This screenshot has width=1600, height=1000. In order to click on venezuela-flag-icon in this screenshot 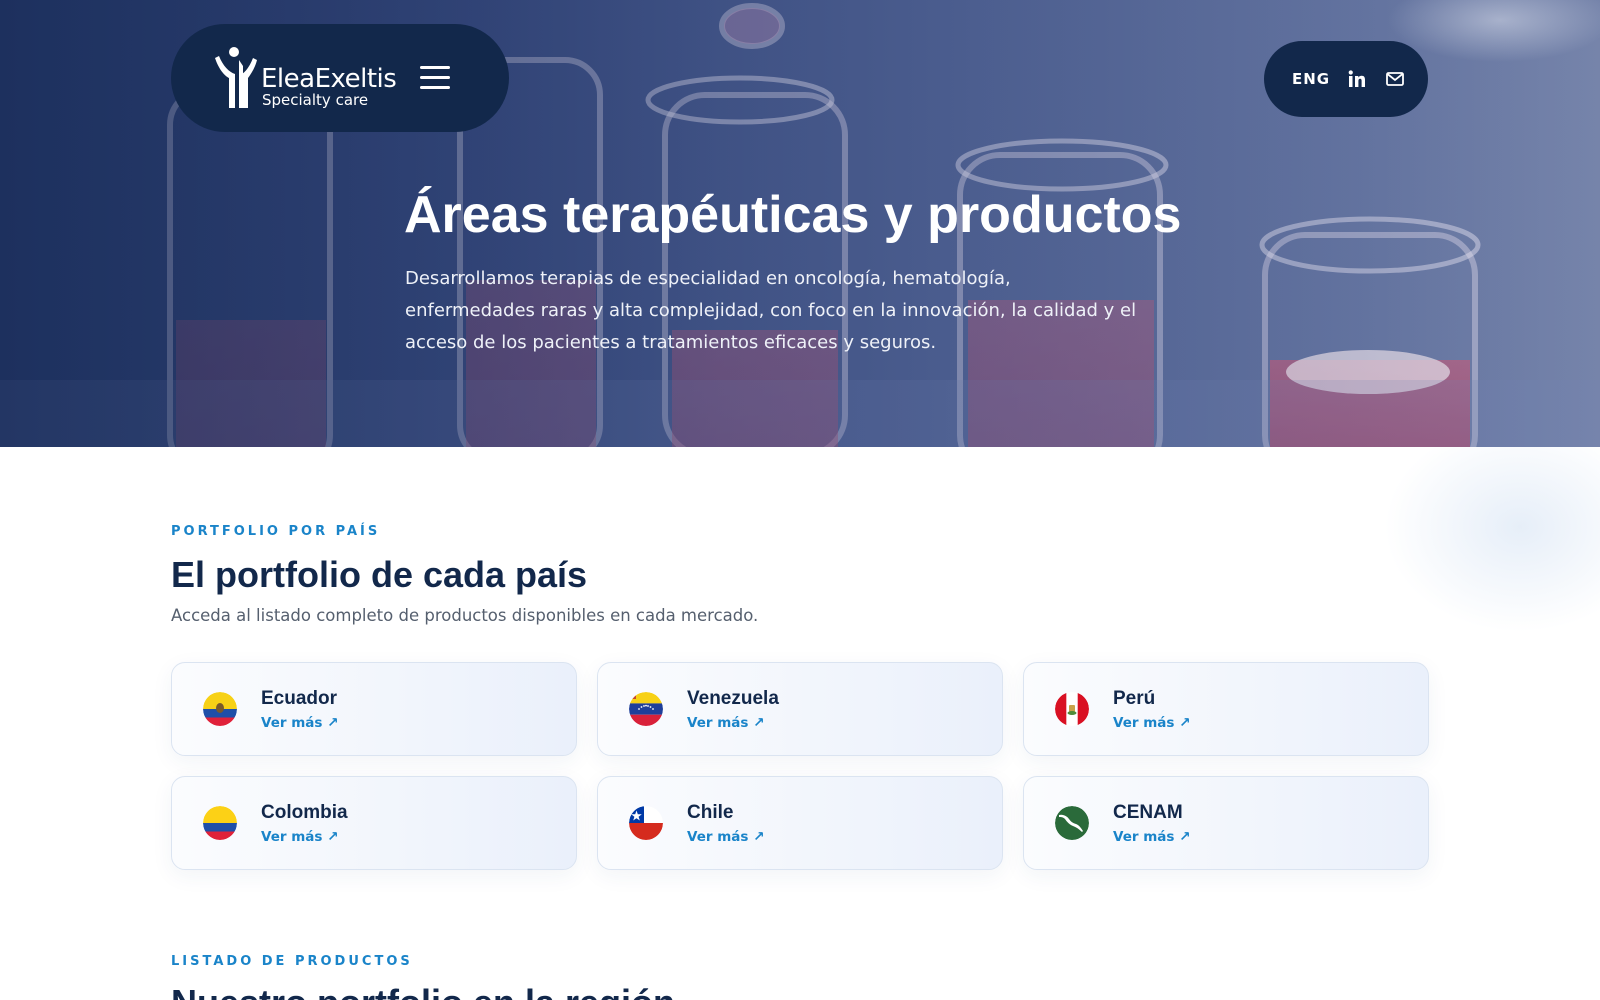, I will do `click(646, 709)`.